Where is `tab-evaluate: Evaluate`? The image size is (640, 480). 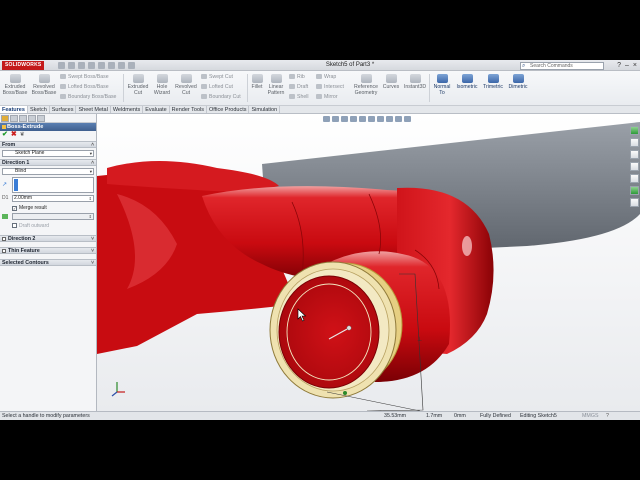
tab-evaluate: Evaluate is located at coordinates (156, 109).